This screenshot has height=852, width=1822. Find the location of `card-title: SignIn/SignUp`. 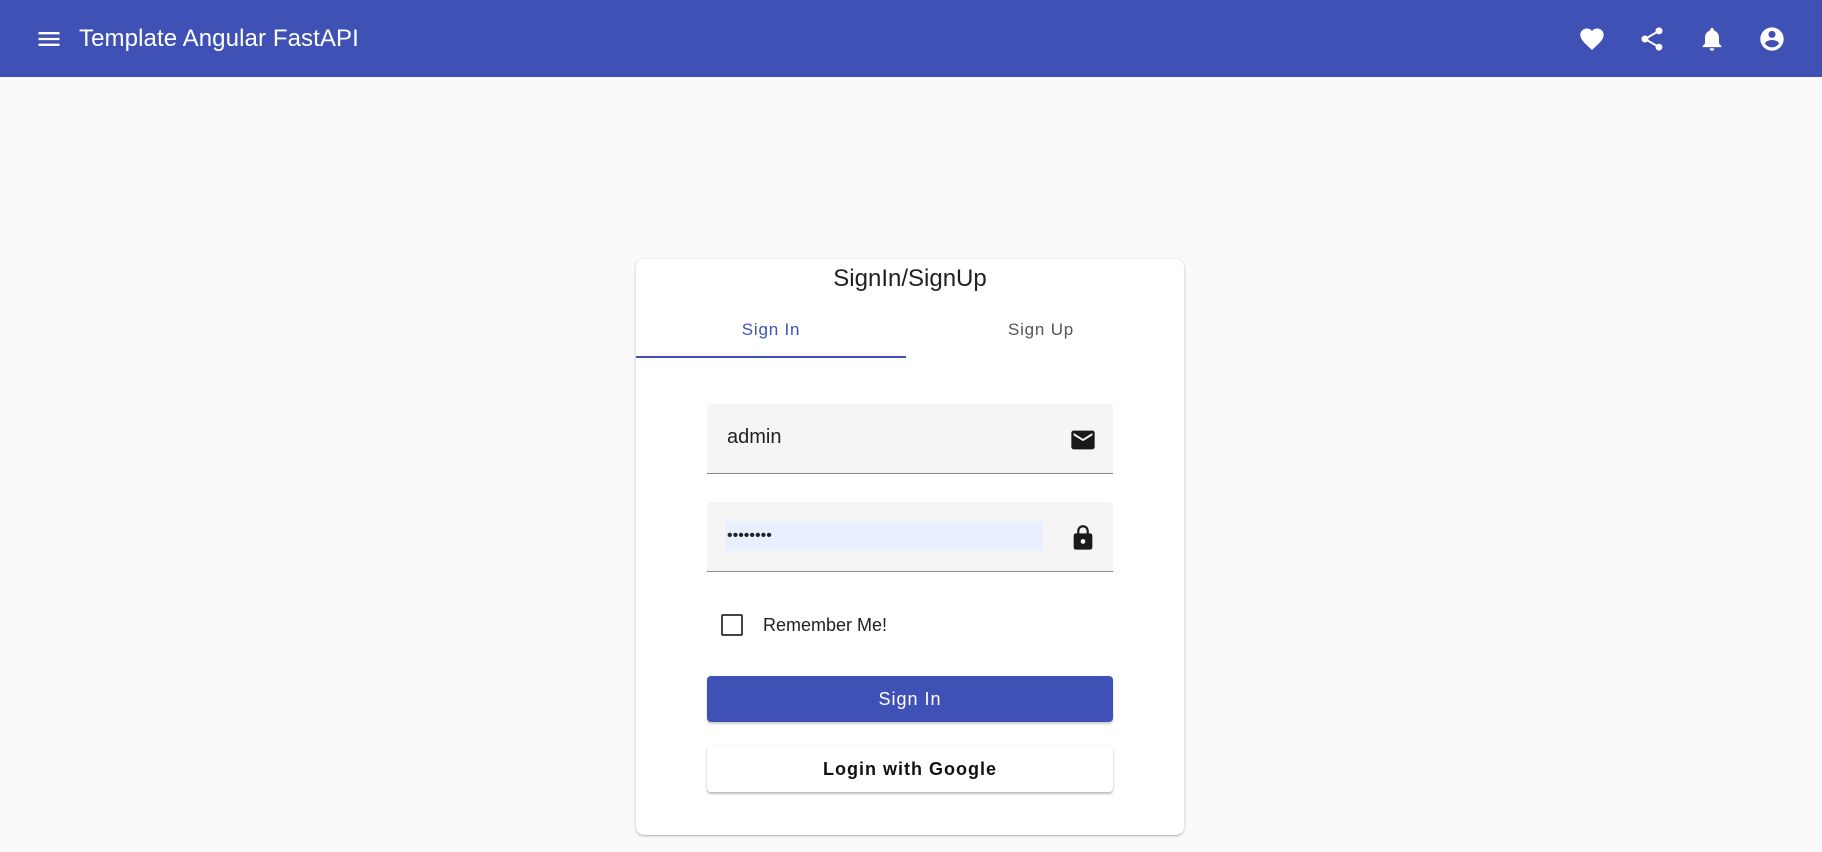

card-title: SignIn/SignUp is located at coordinates (910, 278).